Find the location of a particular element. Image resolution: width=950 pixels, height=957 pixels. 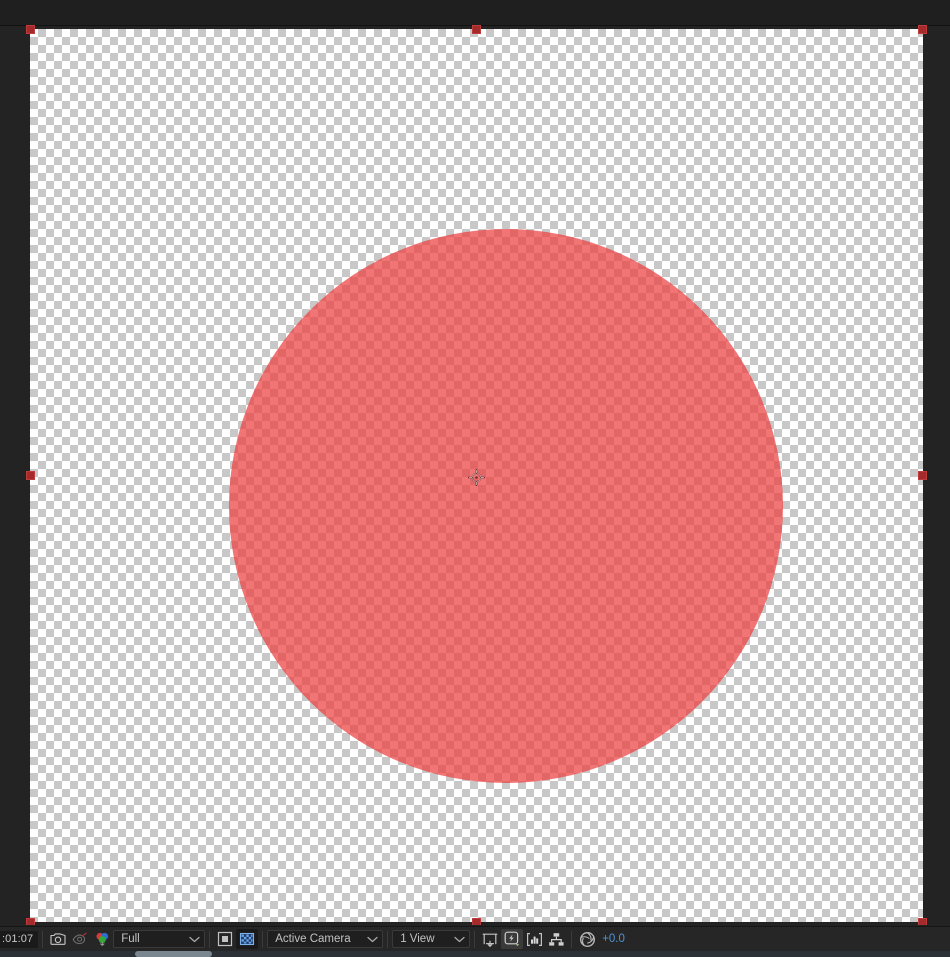

handle-middle-left is located at coordinates (30, 475).